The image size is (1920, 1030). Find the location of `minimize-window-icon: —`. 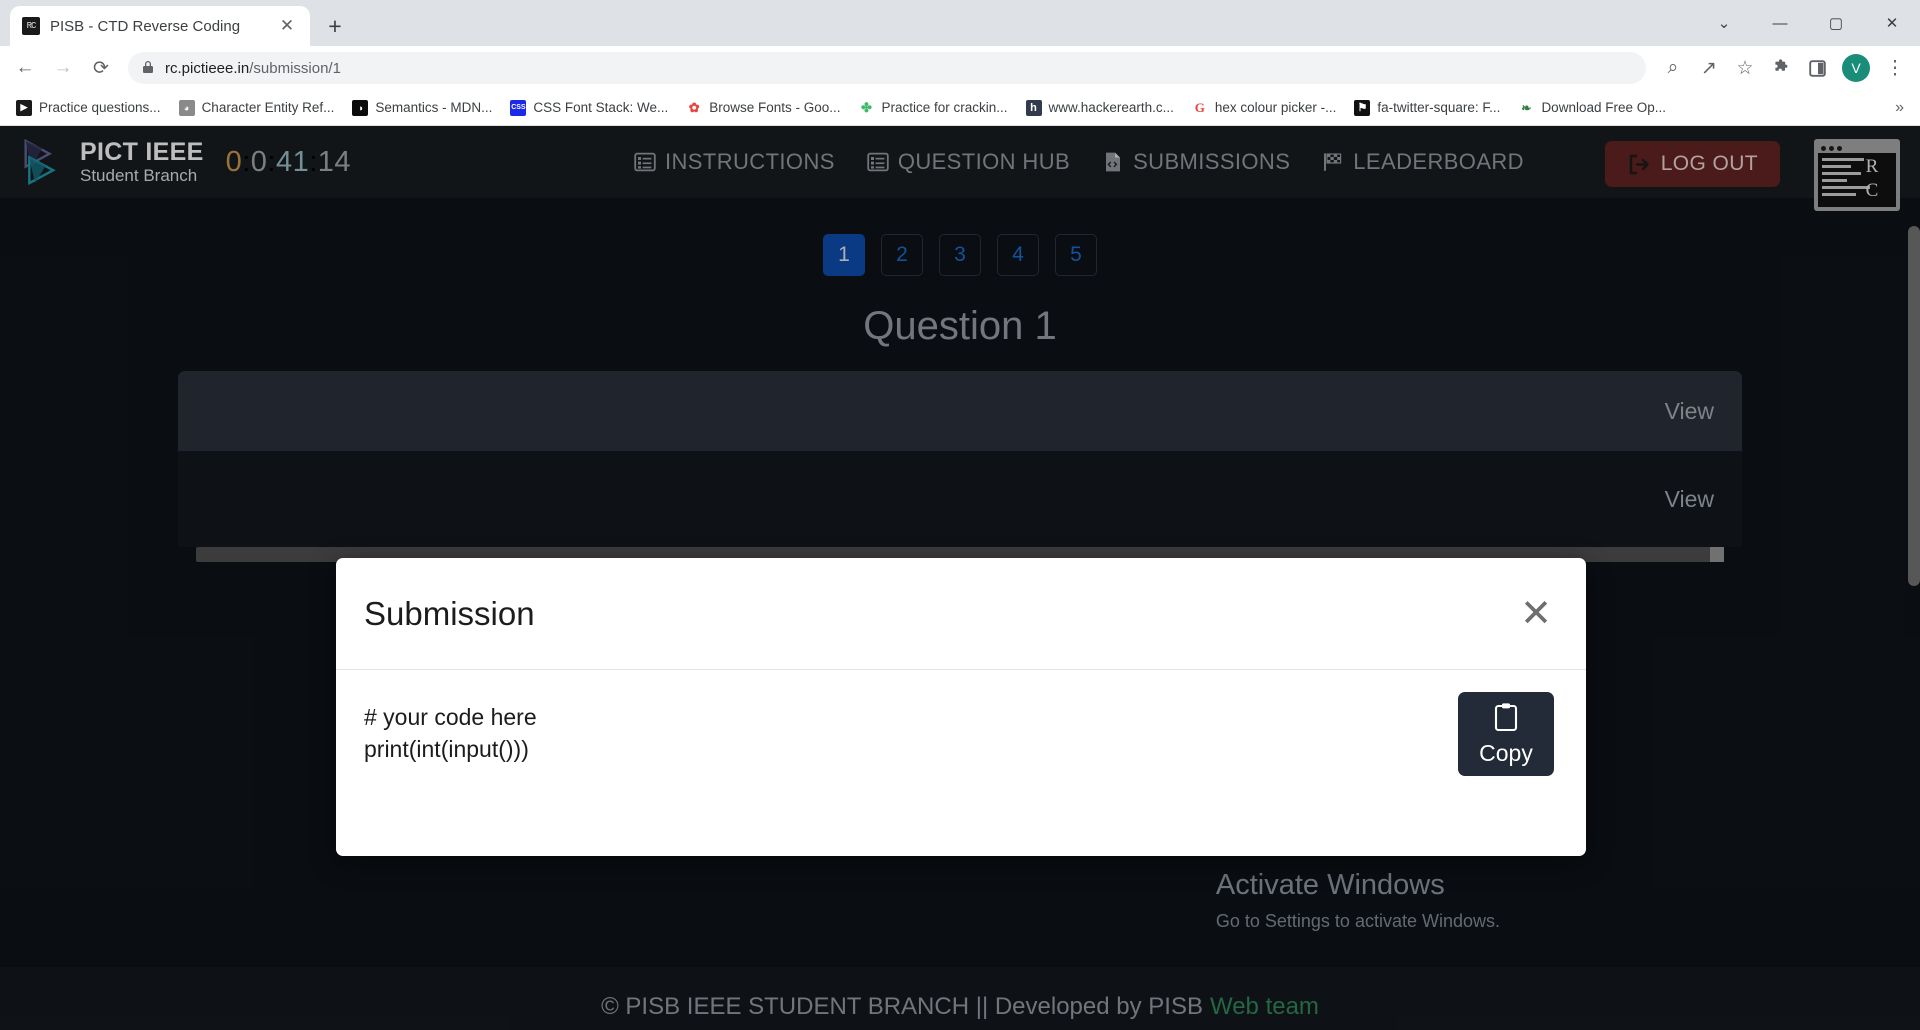

minimize-window-icon: — is located at coordinates (1780, 23).